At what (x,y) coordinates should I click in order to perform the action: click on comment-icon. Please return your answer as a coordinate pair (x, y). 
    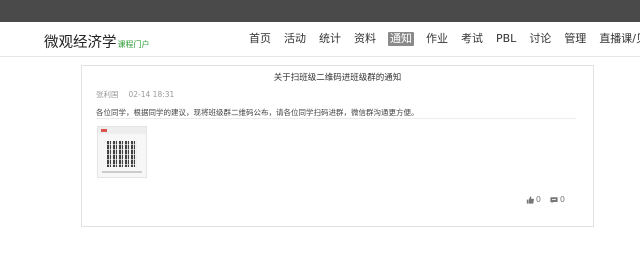
    Looking at the image, I should click on (554, 200).